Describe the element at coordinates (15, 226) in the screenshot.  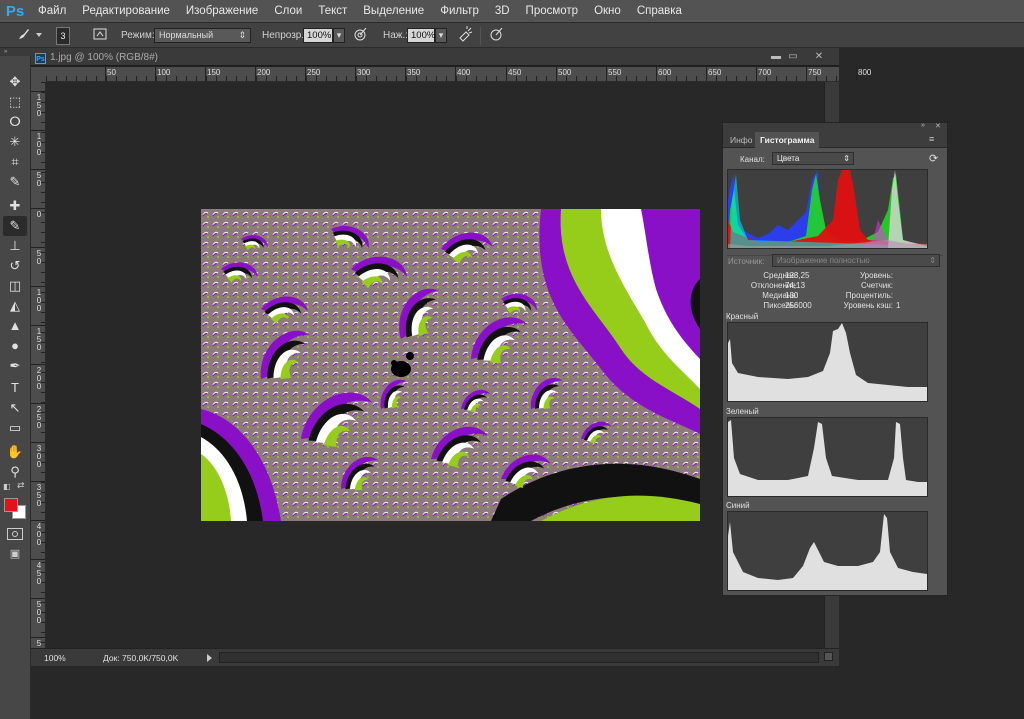
I see `brush-tool-icon: ✎` at that location.